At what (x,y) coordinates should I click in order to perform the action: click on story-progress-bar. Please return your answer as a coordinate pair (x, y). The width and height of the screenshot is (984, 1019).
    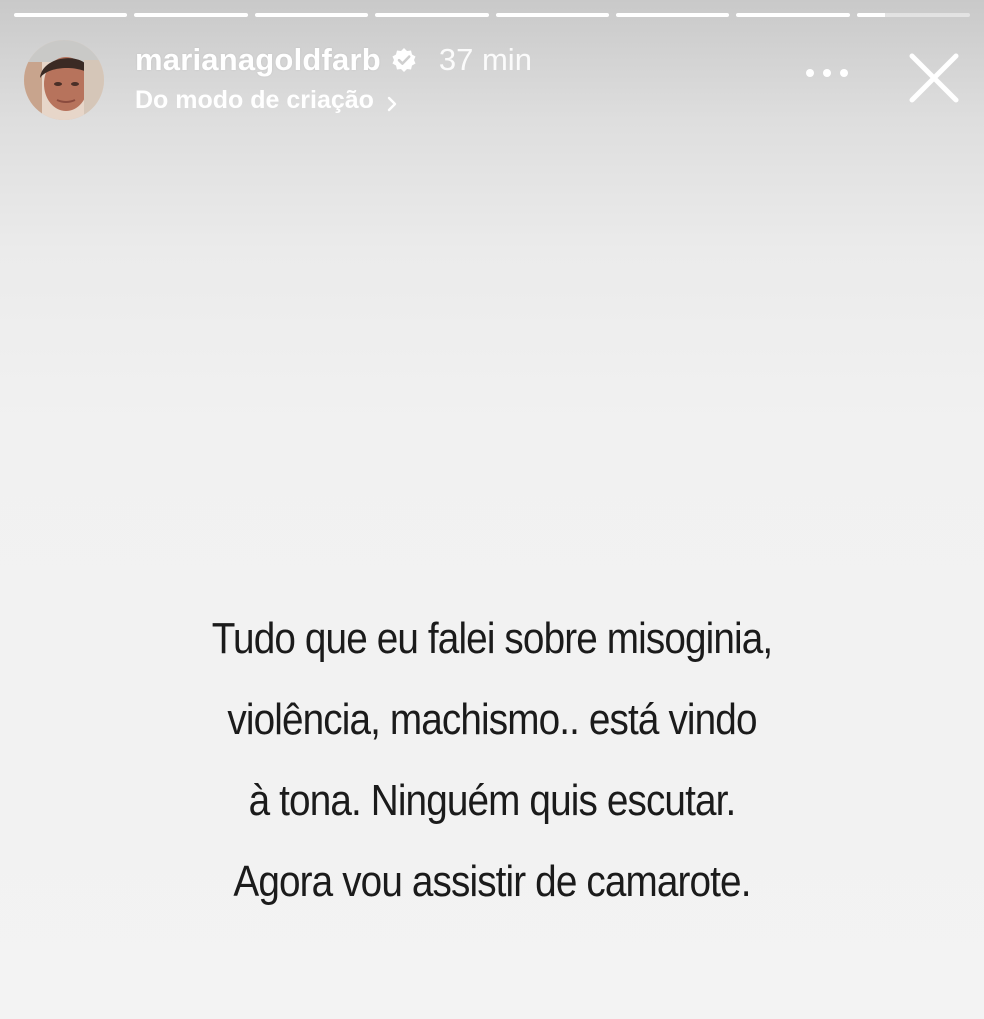
    Looking at the image, I should click on (492, 15).